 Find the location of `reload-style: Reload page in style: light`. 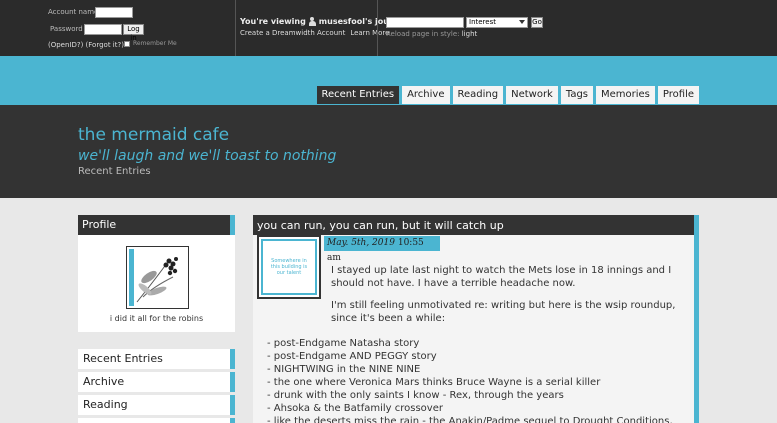

reload-style: Reload page in style: light is located at coordinates (431, 34).